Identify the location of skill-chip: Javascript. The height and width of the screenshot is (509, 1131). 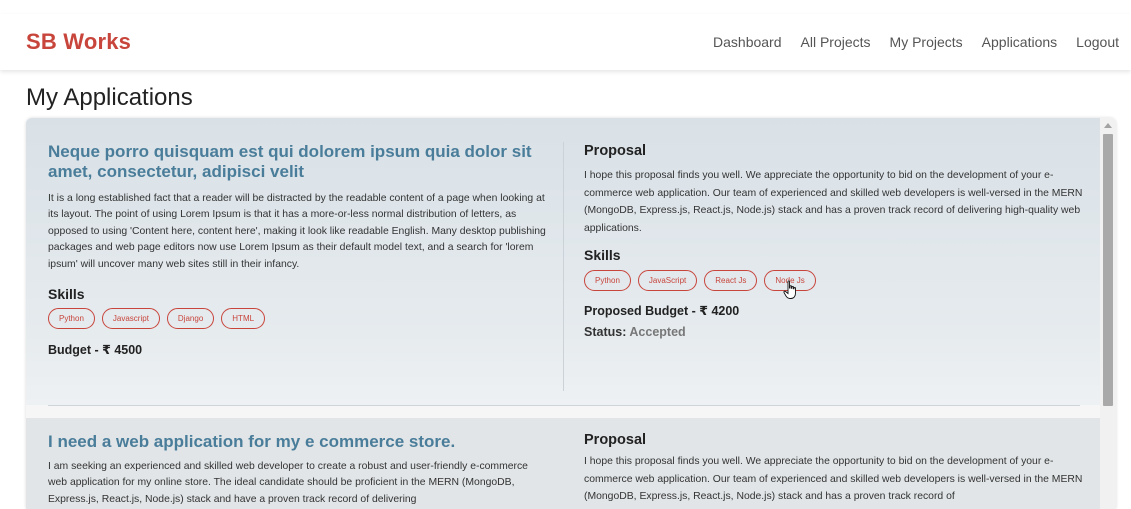
(130, 319).